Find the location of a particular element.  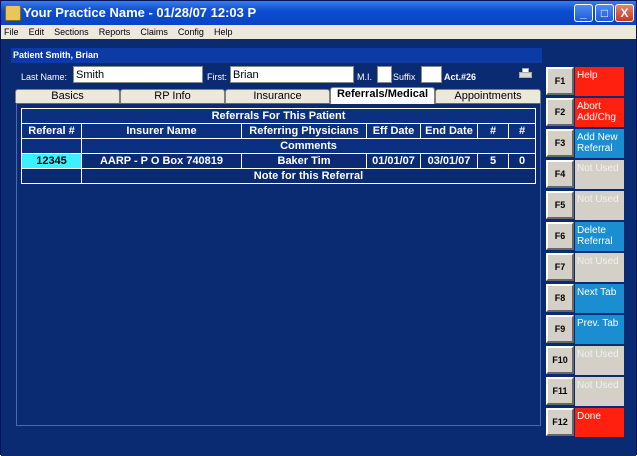

referral-number-cell: 12345 is located at coordinates (52, 161).